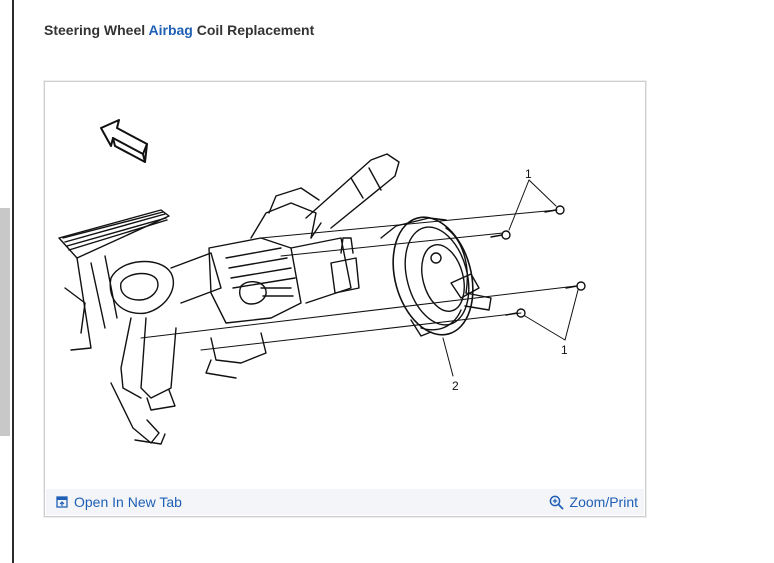 The height and width of the screenshot is (563, 774). What do you see at coordinates (114, 280) in the screenshot?
I see `dash-panel-illustration` at bounding box center [114, 280].